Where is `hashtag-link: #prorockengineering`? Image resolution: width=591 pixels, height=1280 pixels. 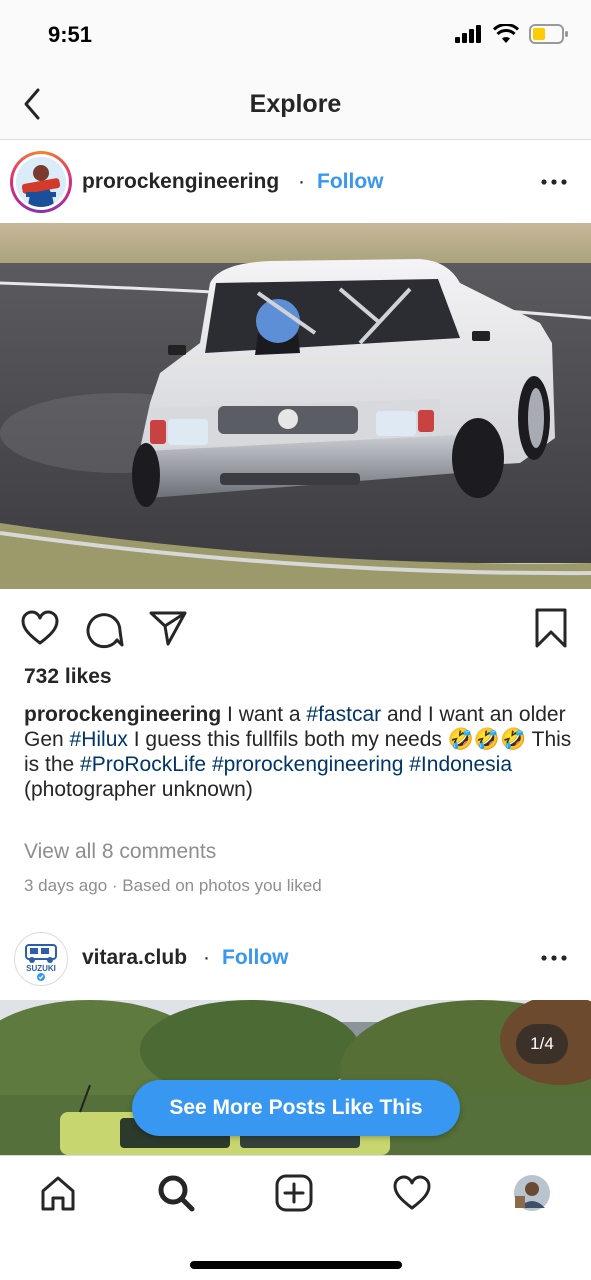 hashtag-link: #prorockengineering is located at coordinates (307, 764).